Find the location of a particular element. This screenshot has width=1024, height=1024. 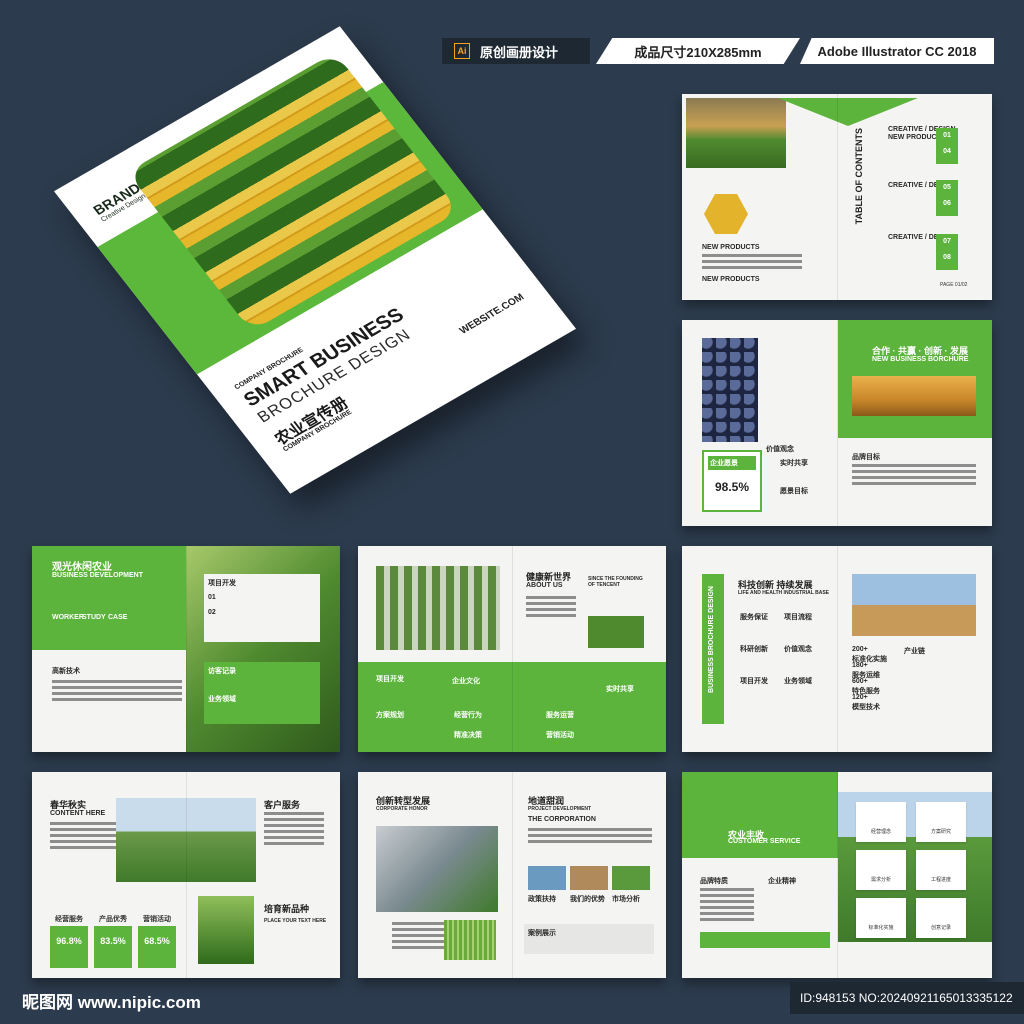

tile-1: 经营理念 is located at coordinates (881, 822).